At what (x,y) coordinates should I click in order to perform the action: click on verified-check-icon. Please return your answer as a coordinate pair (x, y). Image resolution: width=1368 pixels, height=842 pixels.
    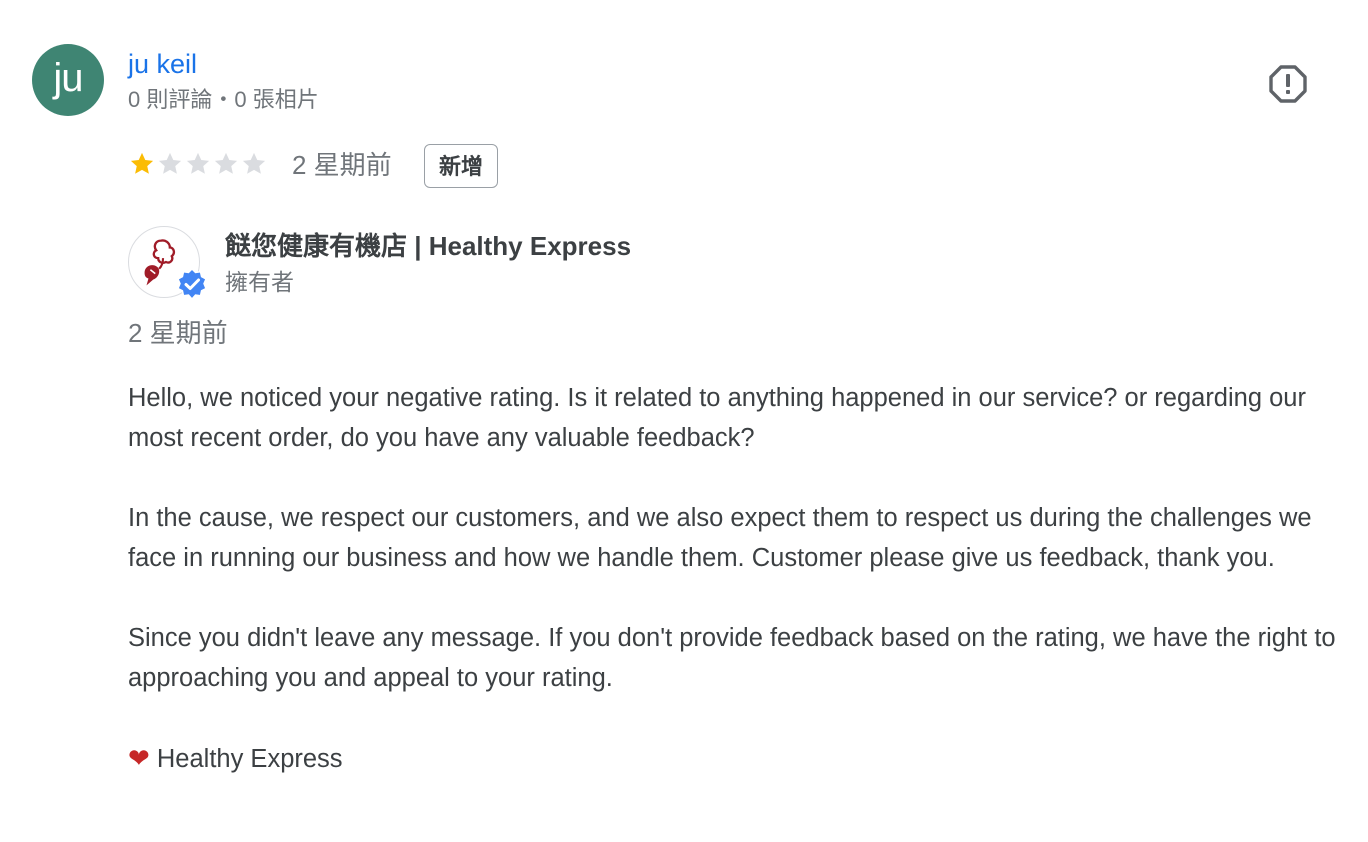
    Looking at the image, I should click on (192, 284).